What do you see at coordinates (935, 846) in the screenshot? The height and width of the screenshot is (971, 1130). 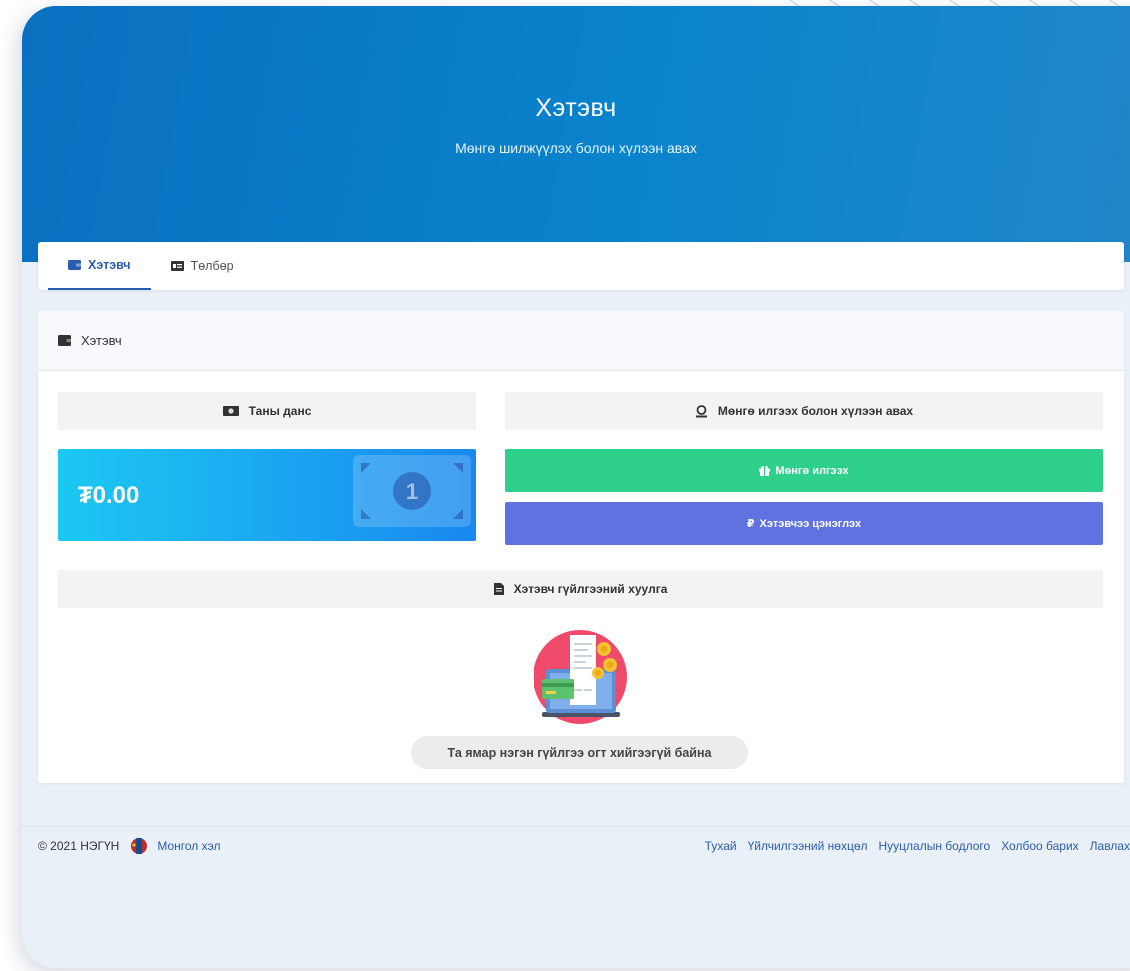 I see `footer-link-privacy: Нууцлалын бодлого` at bounding box center [935, 846].